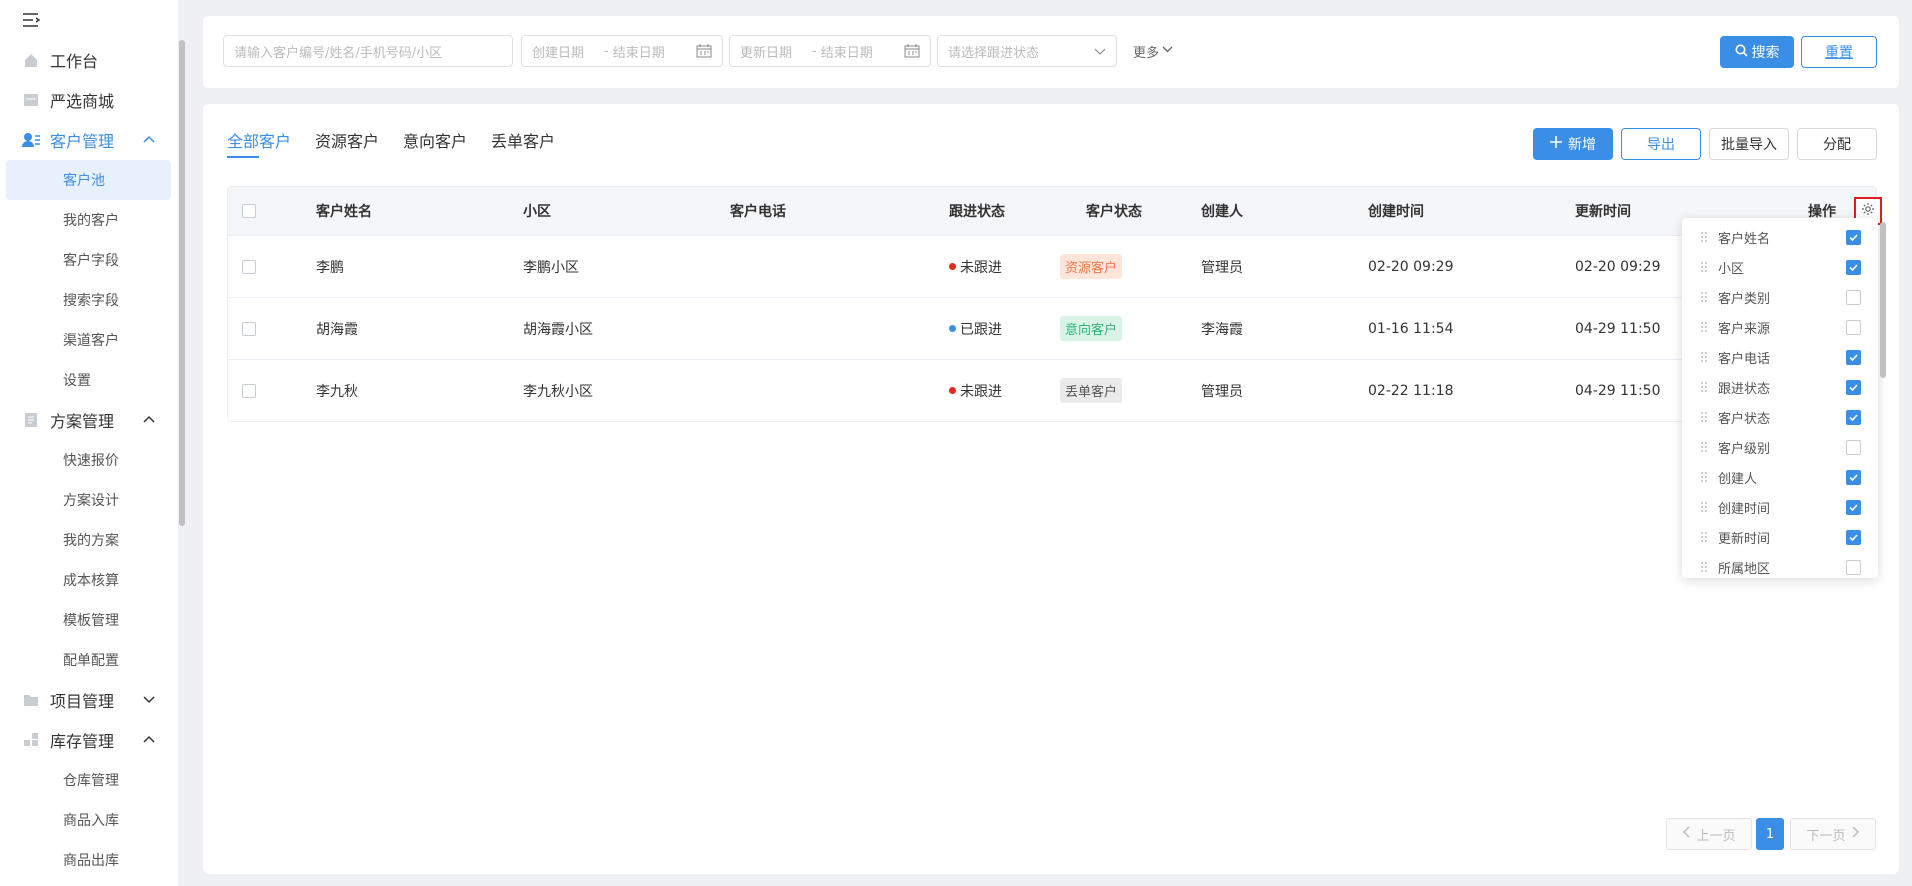 The width and height of the screenshot is (1912, 886). What do you see at coordinates (1780, 387) in the screenshot?
I see `column-setting-item: 跟进状态` at bounding box center [1780, 387].